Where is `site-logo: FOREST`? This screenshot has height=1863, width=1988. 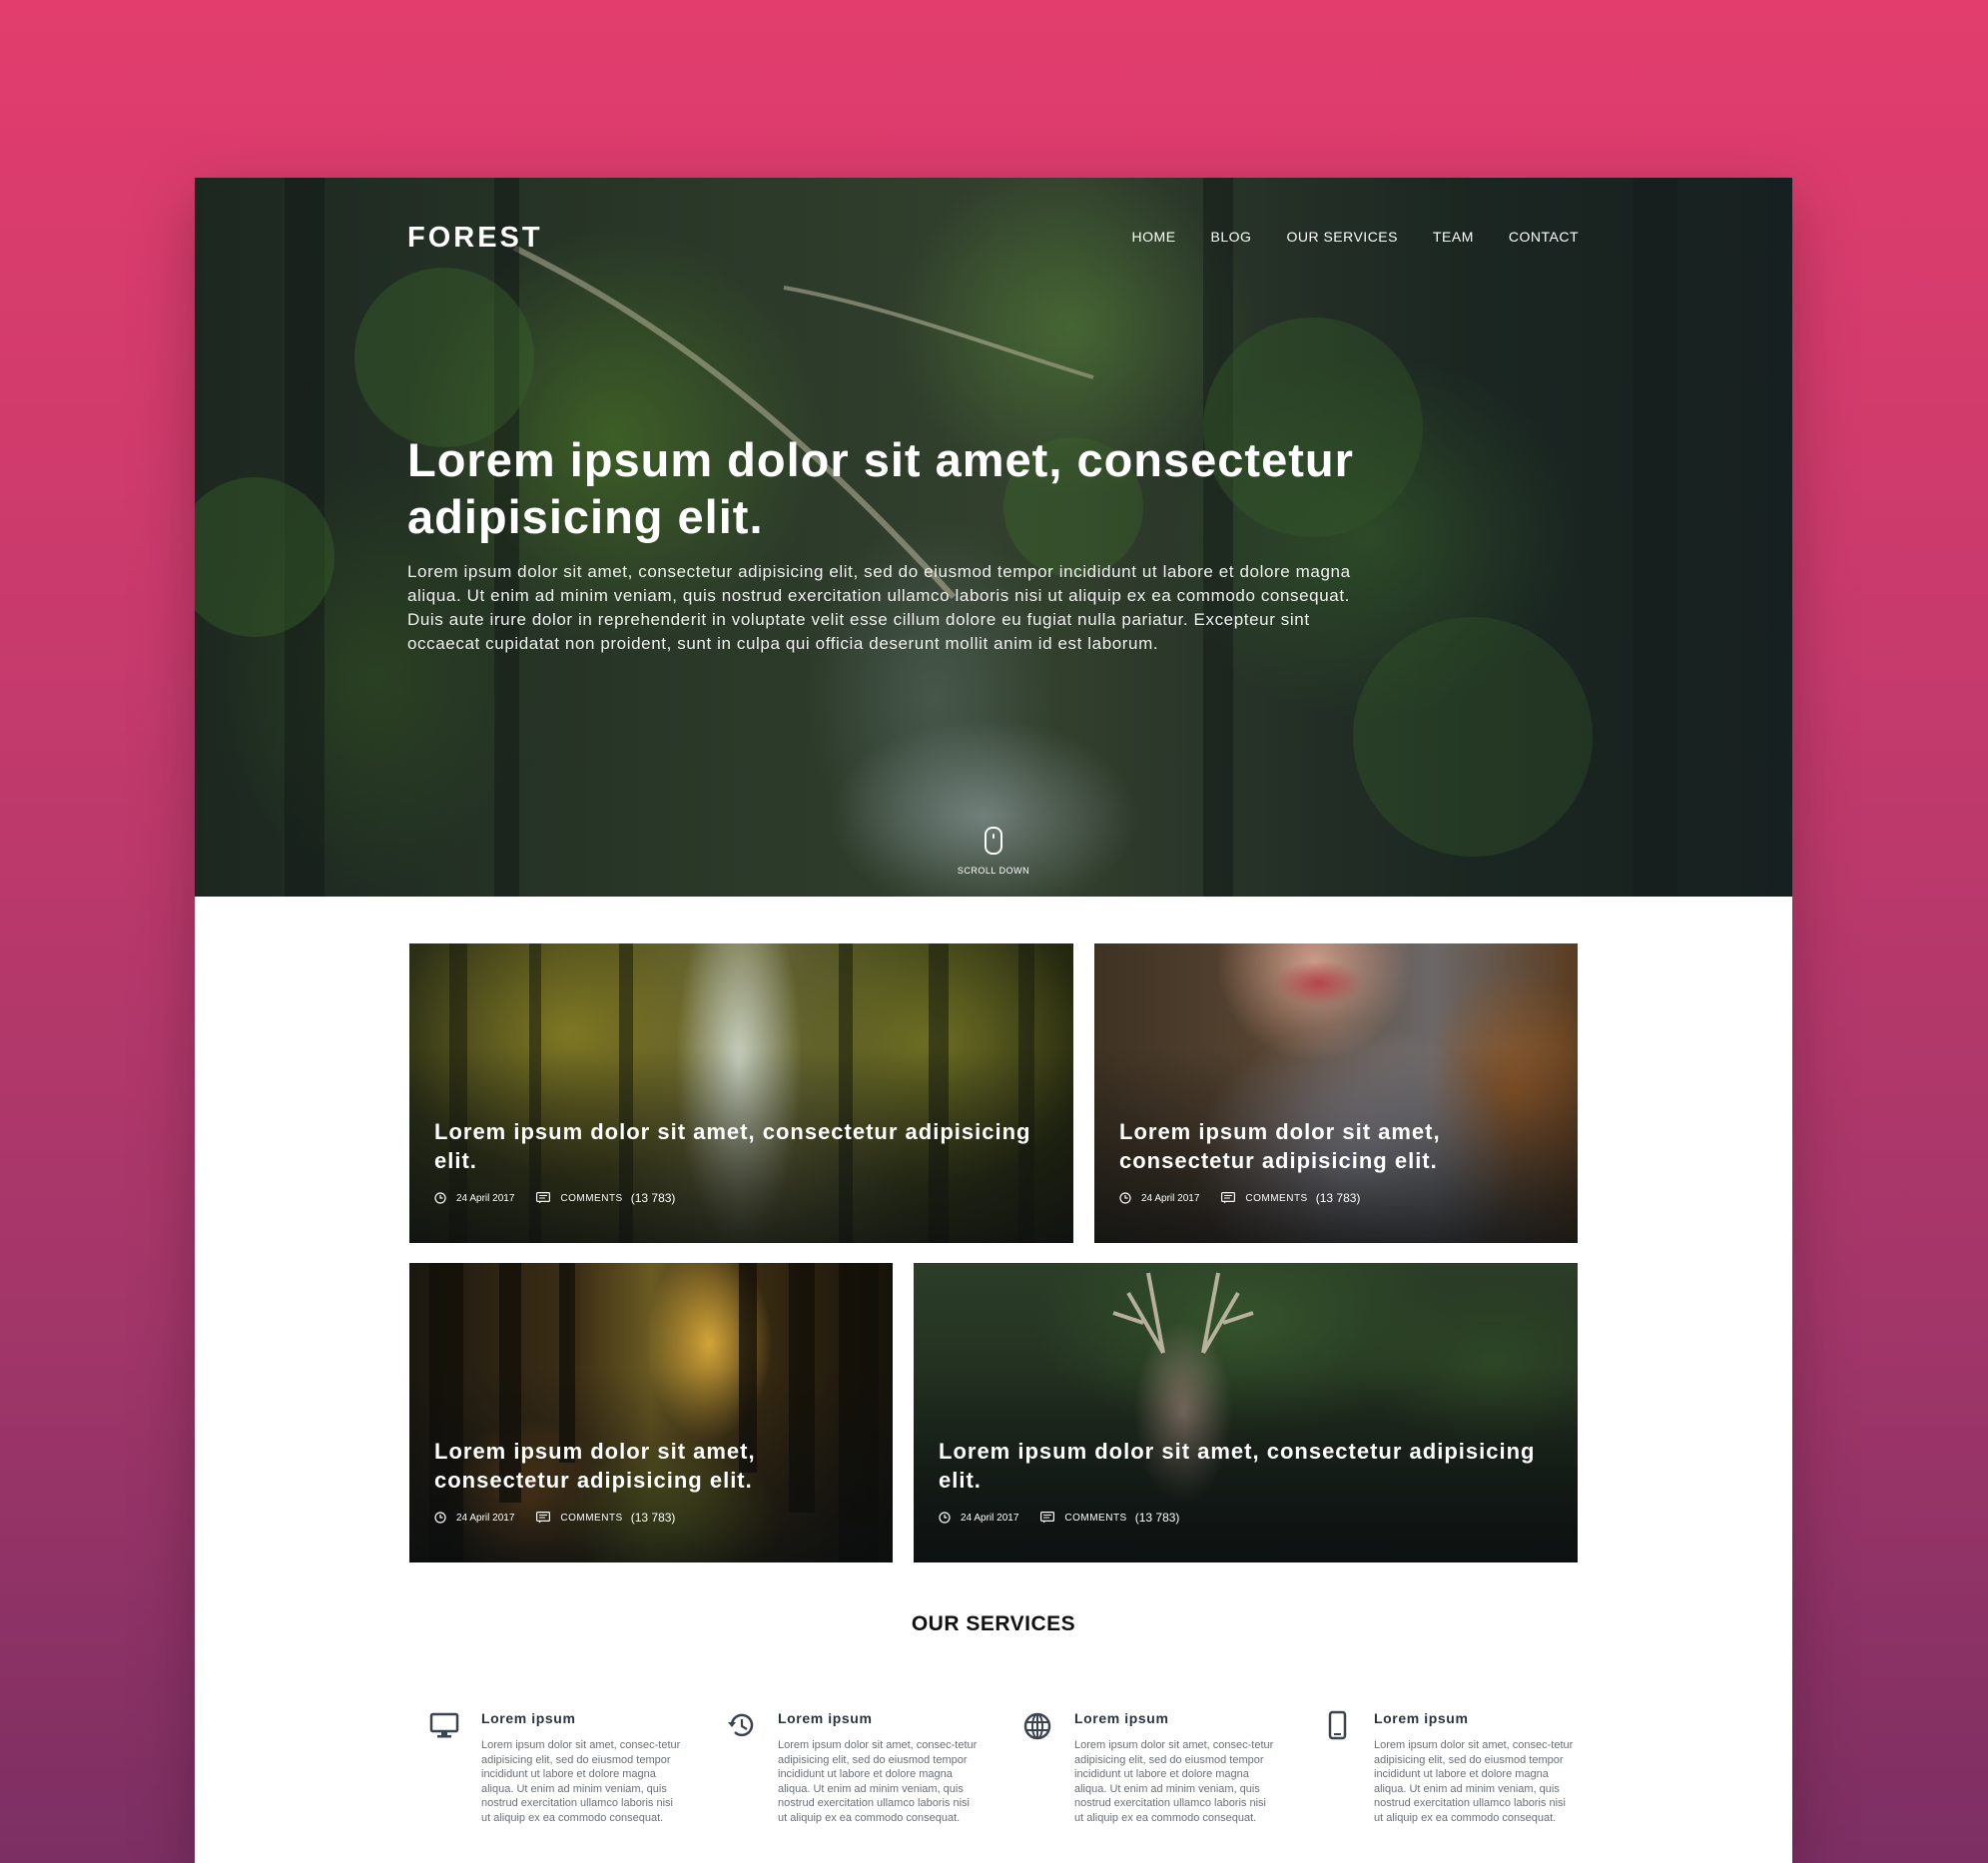 site-logo: FOREST is located at coordinates (475, 238).